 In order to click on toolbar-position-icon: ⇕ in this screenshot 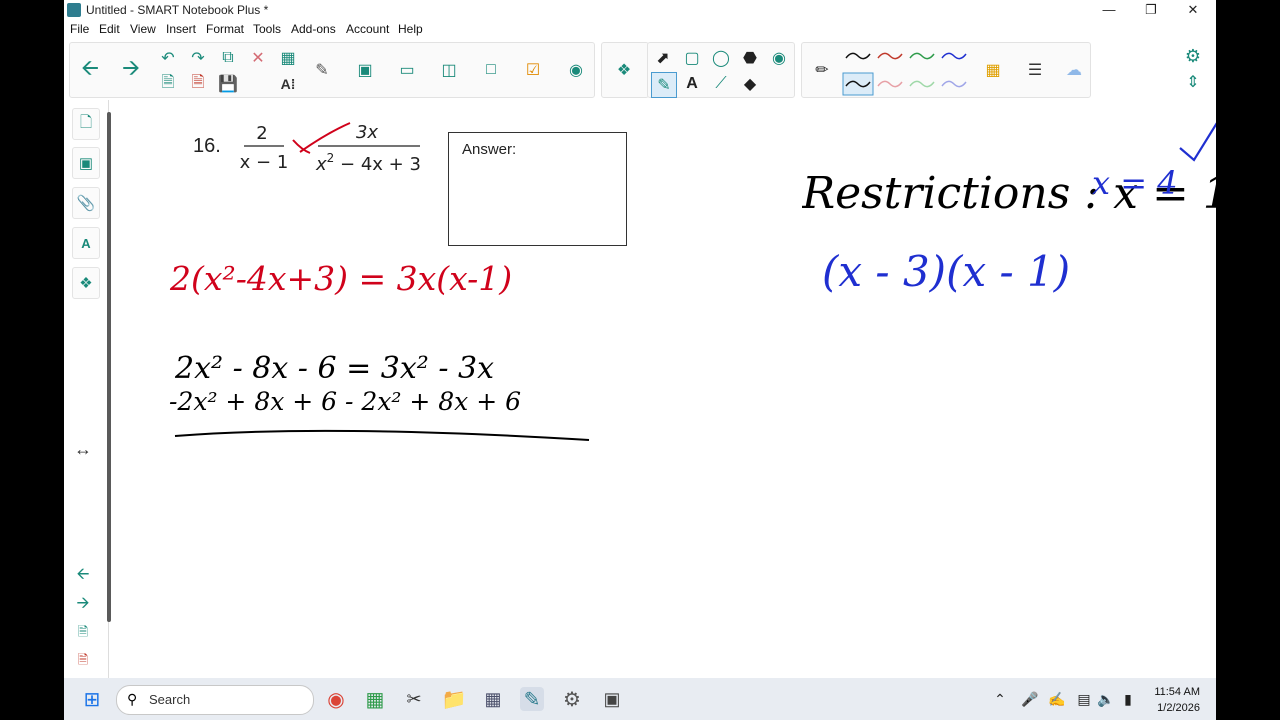, I will do `click(1193, 82)`.